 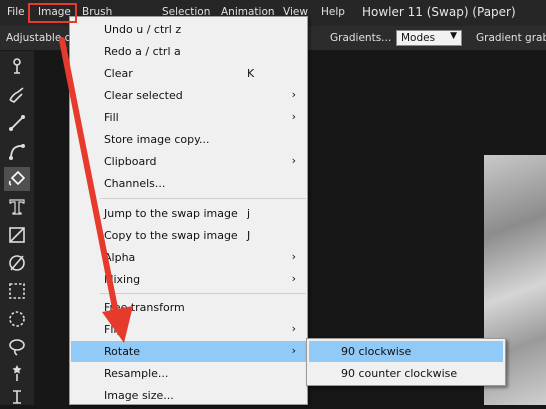 What do you see at coordinates (17, 95) in the screenshot?
I see `brush-icon` at bounding box center [17, 95].